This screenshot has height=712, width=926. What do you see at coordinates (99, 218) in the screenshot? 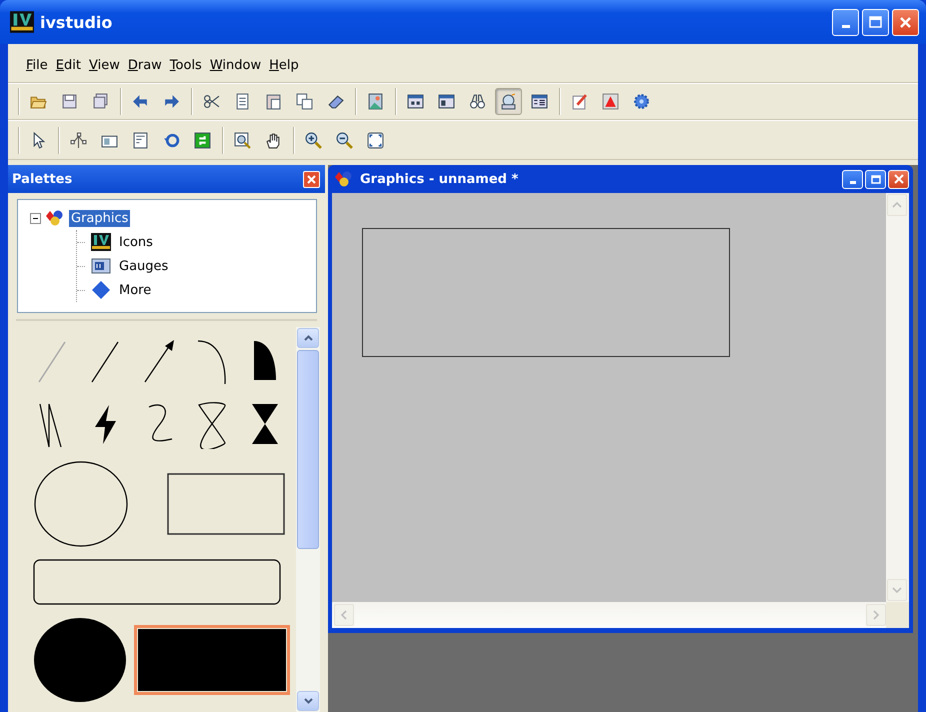
I see `tree-item: Graphics` at bounding box center [99, 218].